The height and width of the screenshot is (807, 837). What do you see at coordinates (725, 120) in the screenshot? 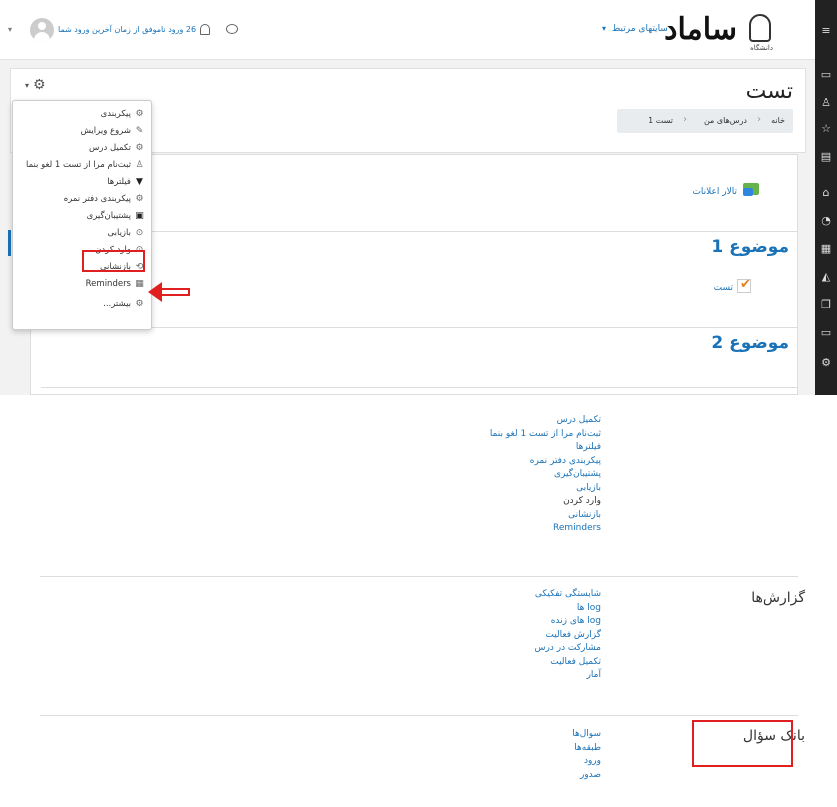
I see `breadcrumb-my-courses: درس‌های من` at bounding box center [725, 120].